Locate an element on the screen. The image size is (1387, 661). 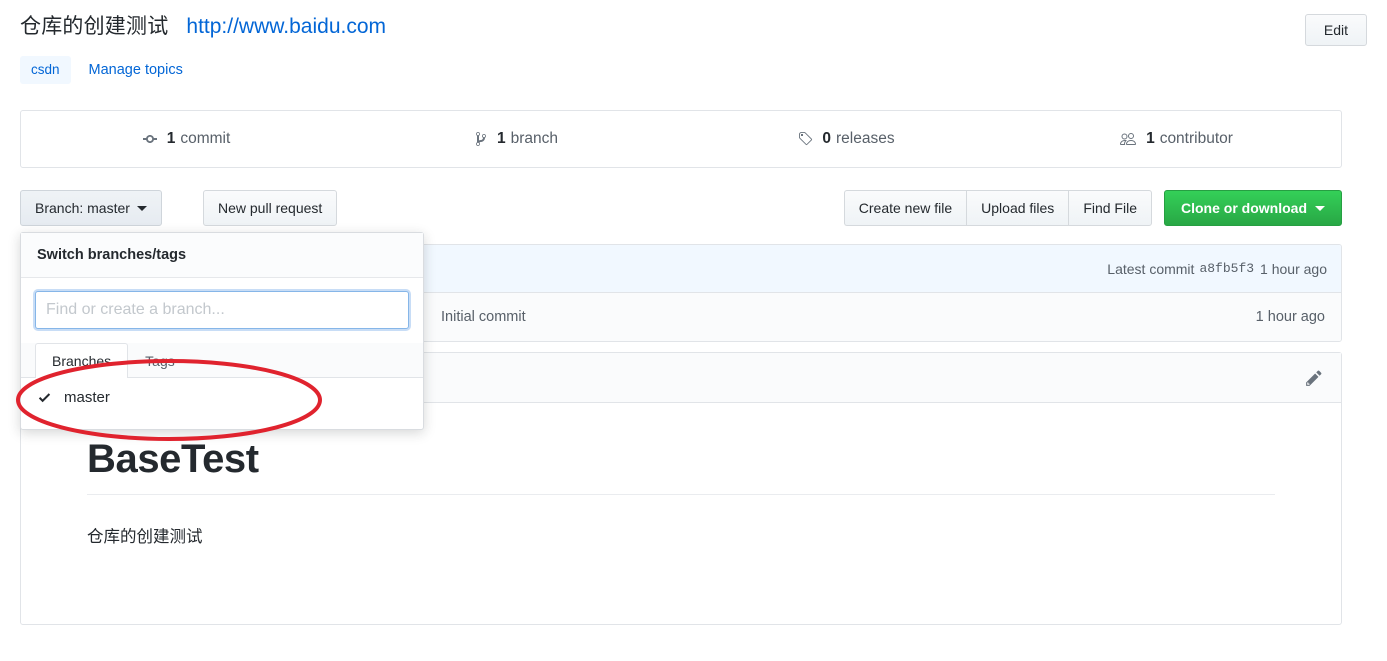
new-pull-request-button: New pull request is located at coordinates (270, 208).